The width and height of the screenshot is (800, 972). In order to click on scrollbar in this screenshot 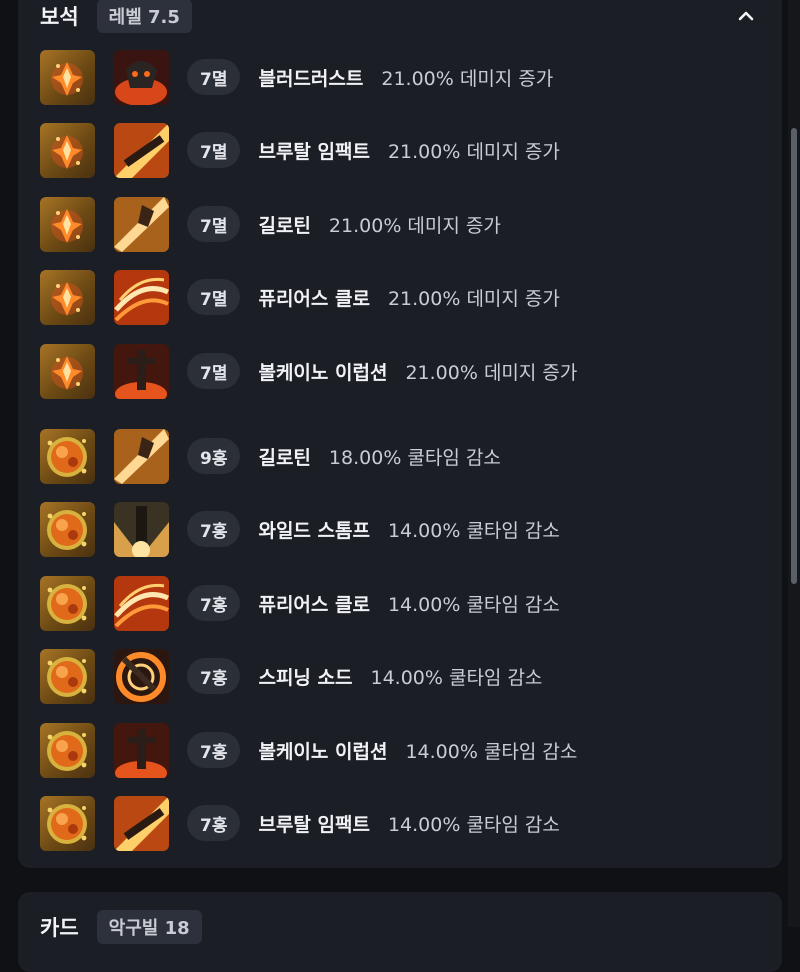, I will do `click(794, 463)`.